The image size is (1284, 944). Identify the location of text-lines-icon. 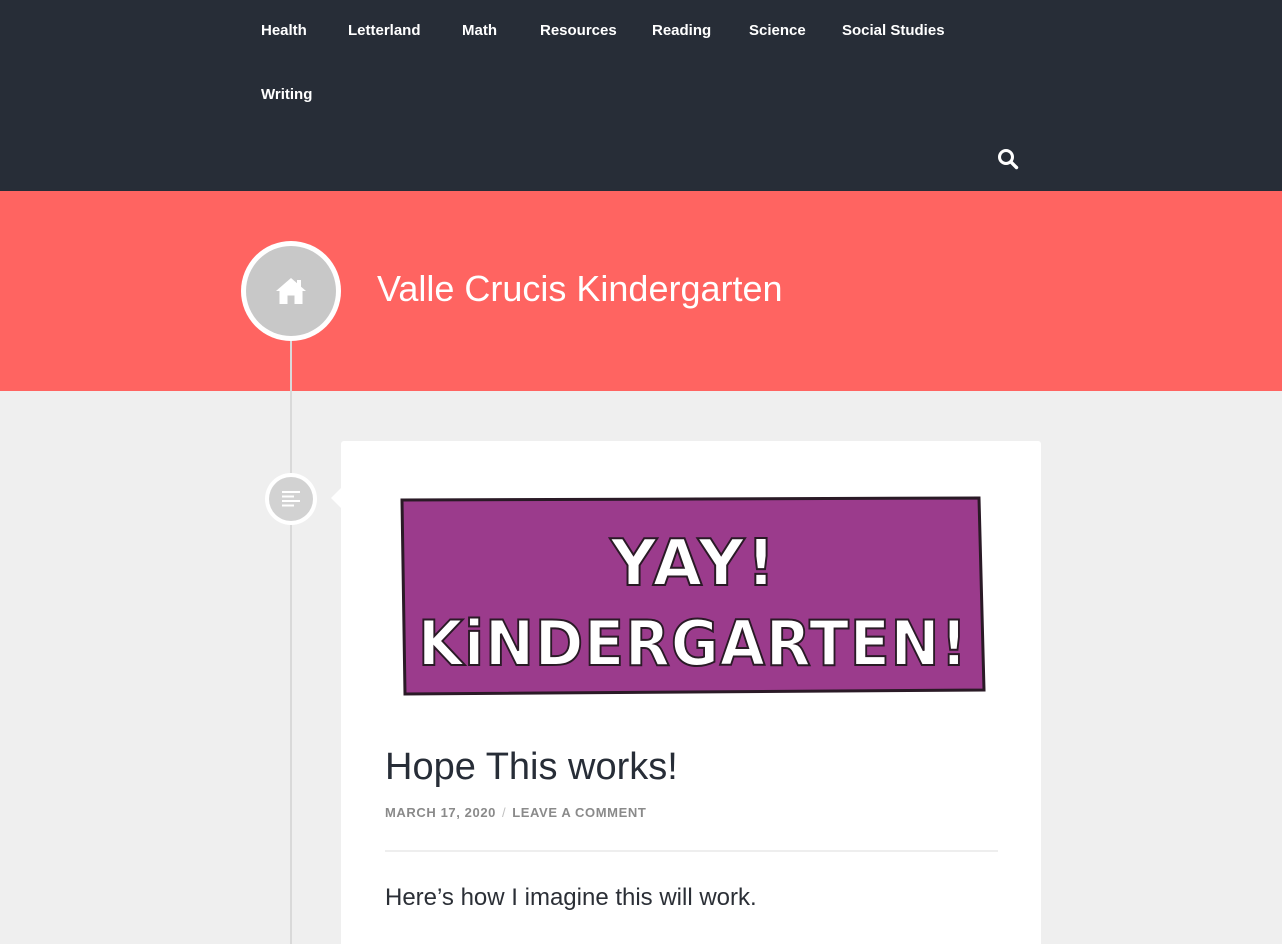
(291, 499).